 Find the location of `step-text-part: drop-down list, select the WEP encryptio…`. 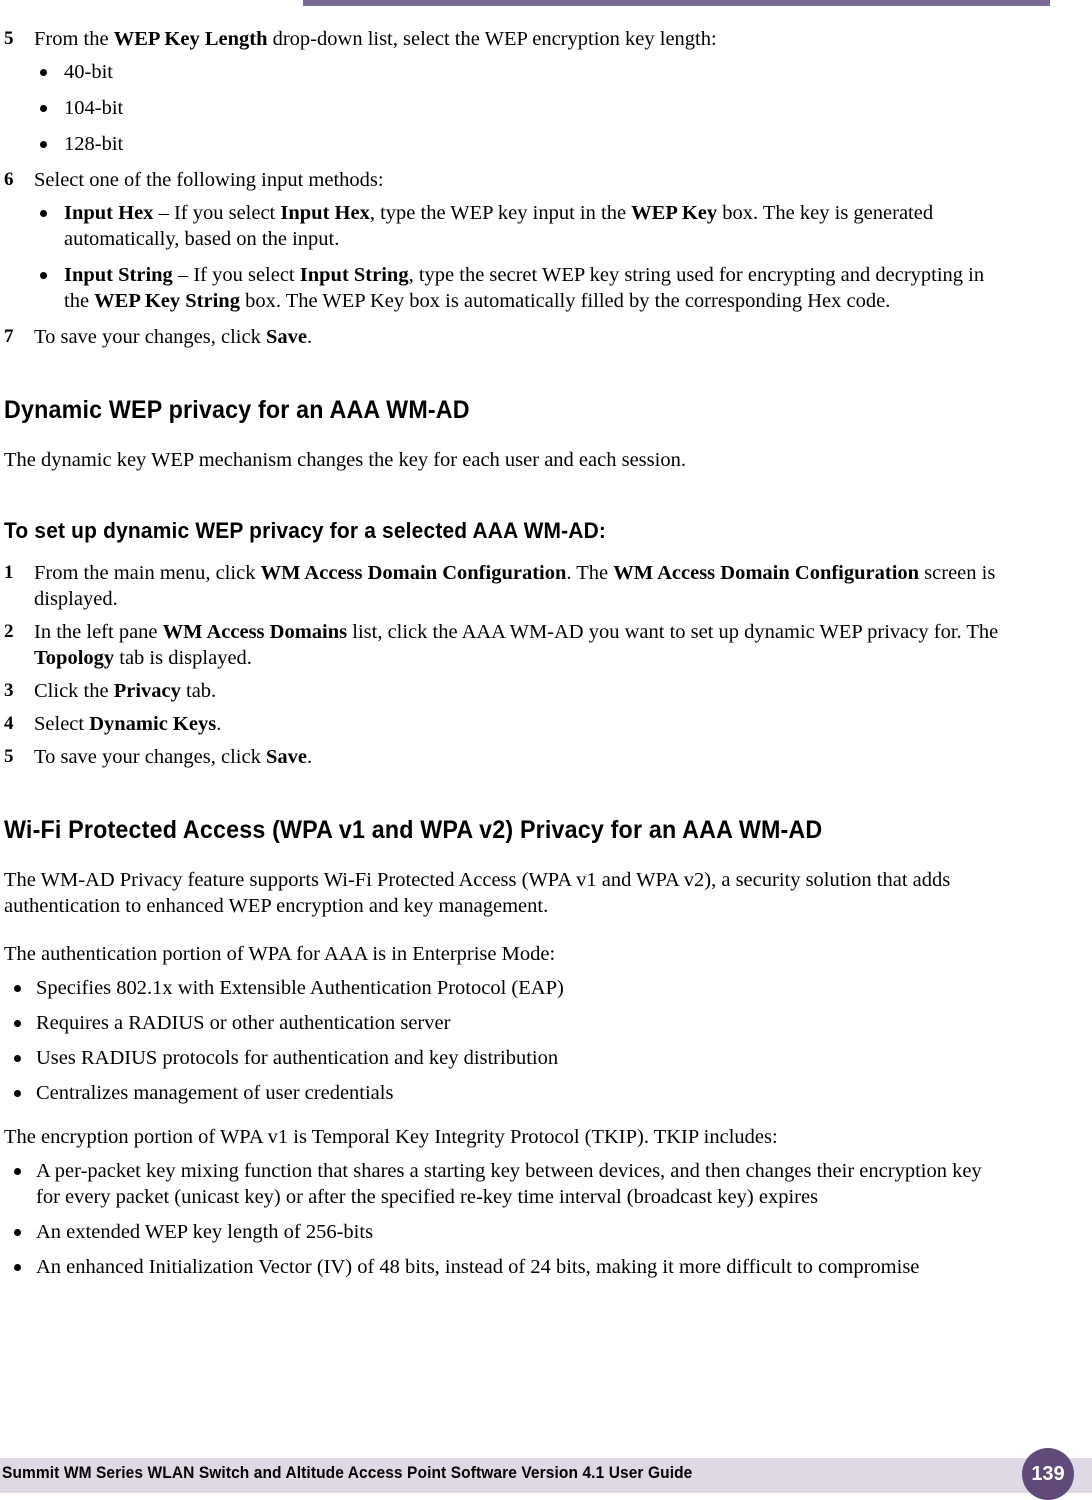

step-text-part: drop-down list, select the WEP encryptio… is located at coordinates (492, 39).